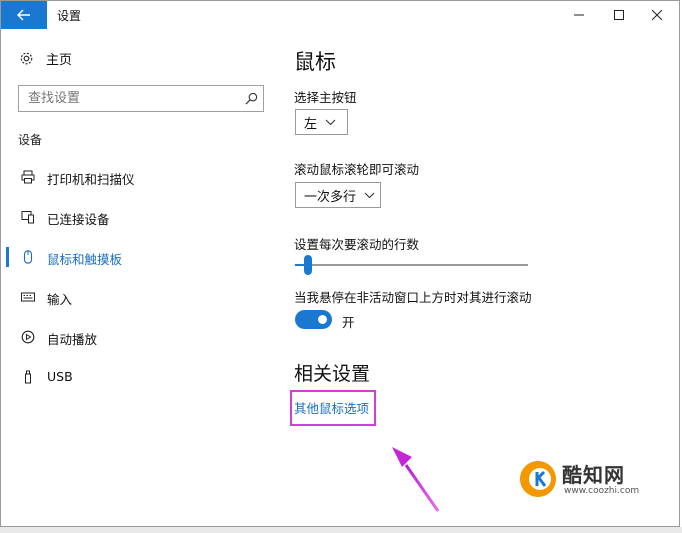 This screenshot has width=682, height=533. What do you see at coordinates (602, 491) in the screenshot?
I see `watermark-url: www.coozhi.com` at bounding box center [602, 491].